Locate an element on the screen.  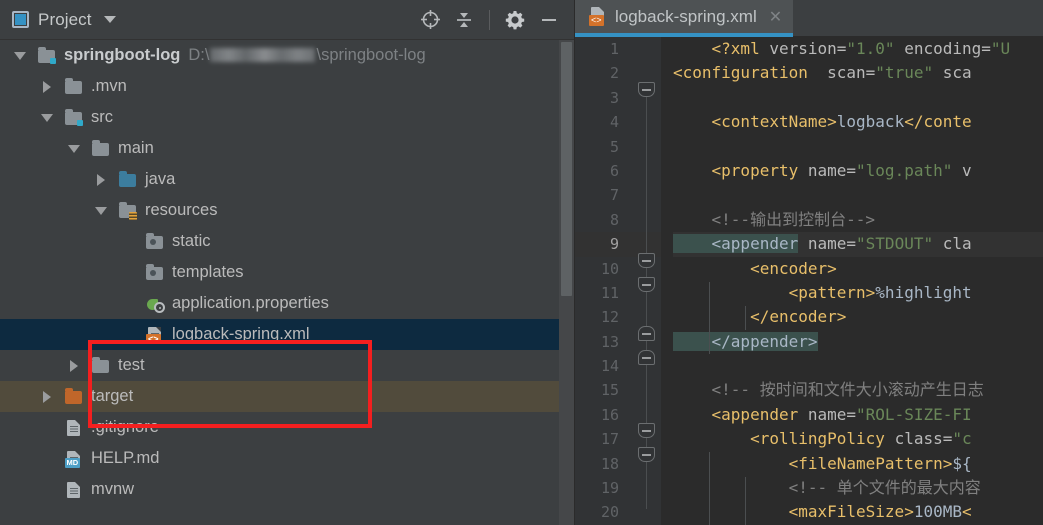
tree-row-label: .mvn is located at coordinates (109, 86).